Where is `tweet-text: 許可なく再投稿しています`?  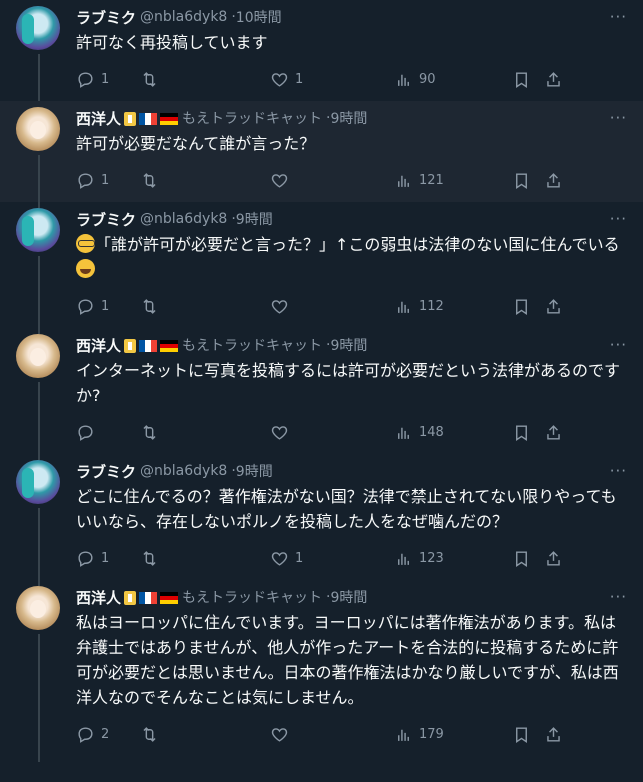
tweet-text: 許可なく再投稿しています is located at coordinates (172, 42).